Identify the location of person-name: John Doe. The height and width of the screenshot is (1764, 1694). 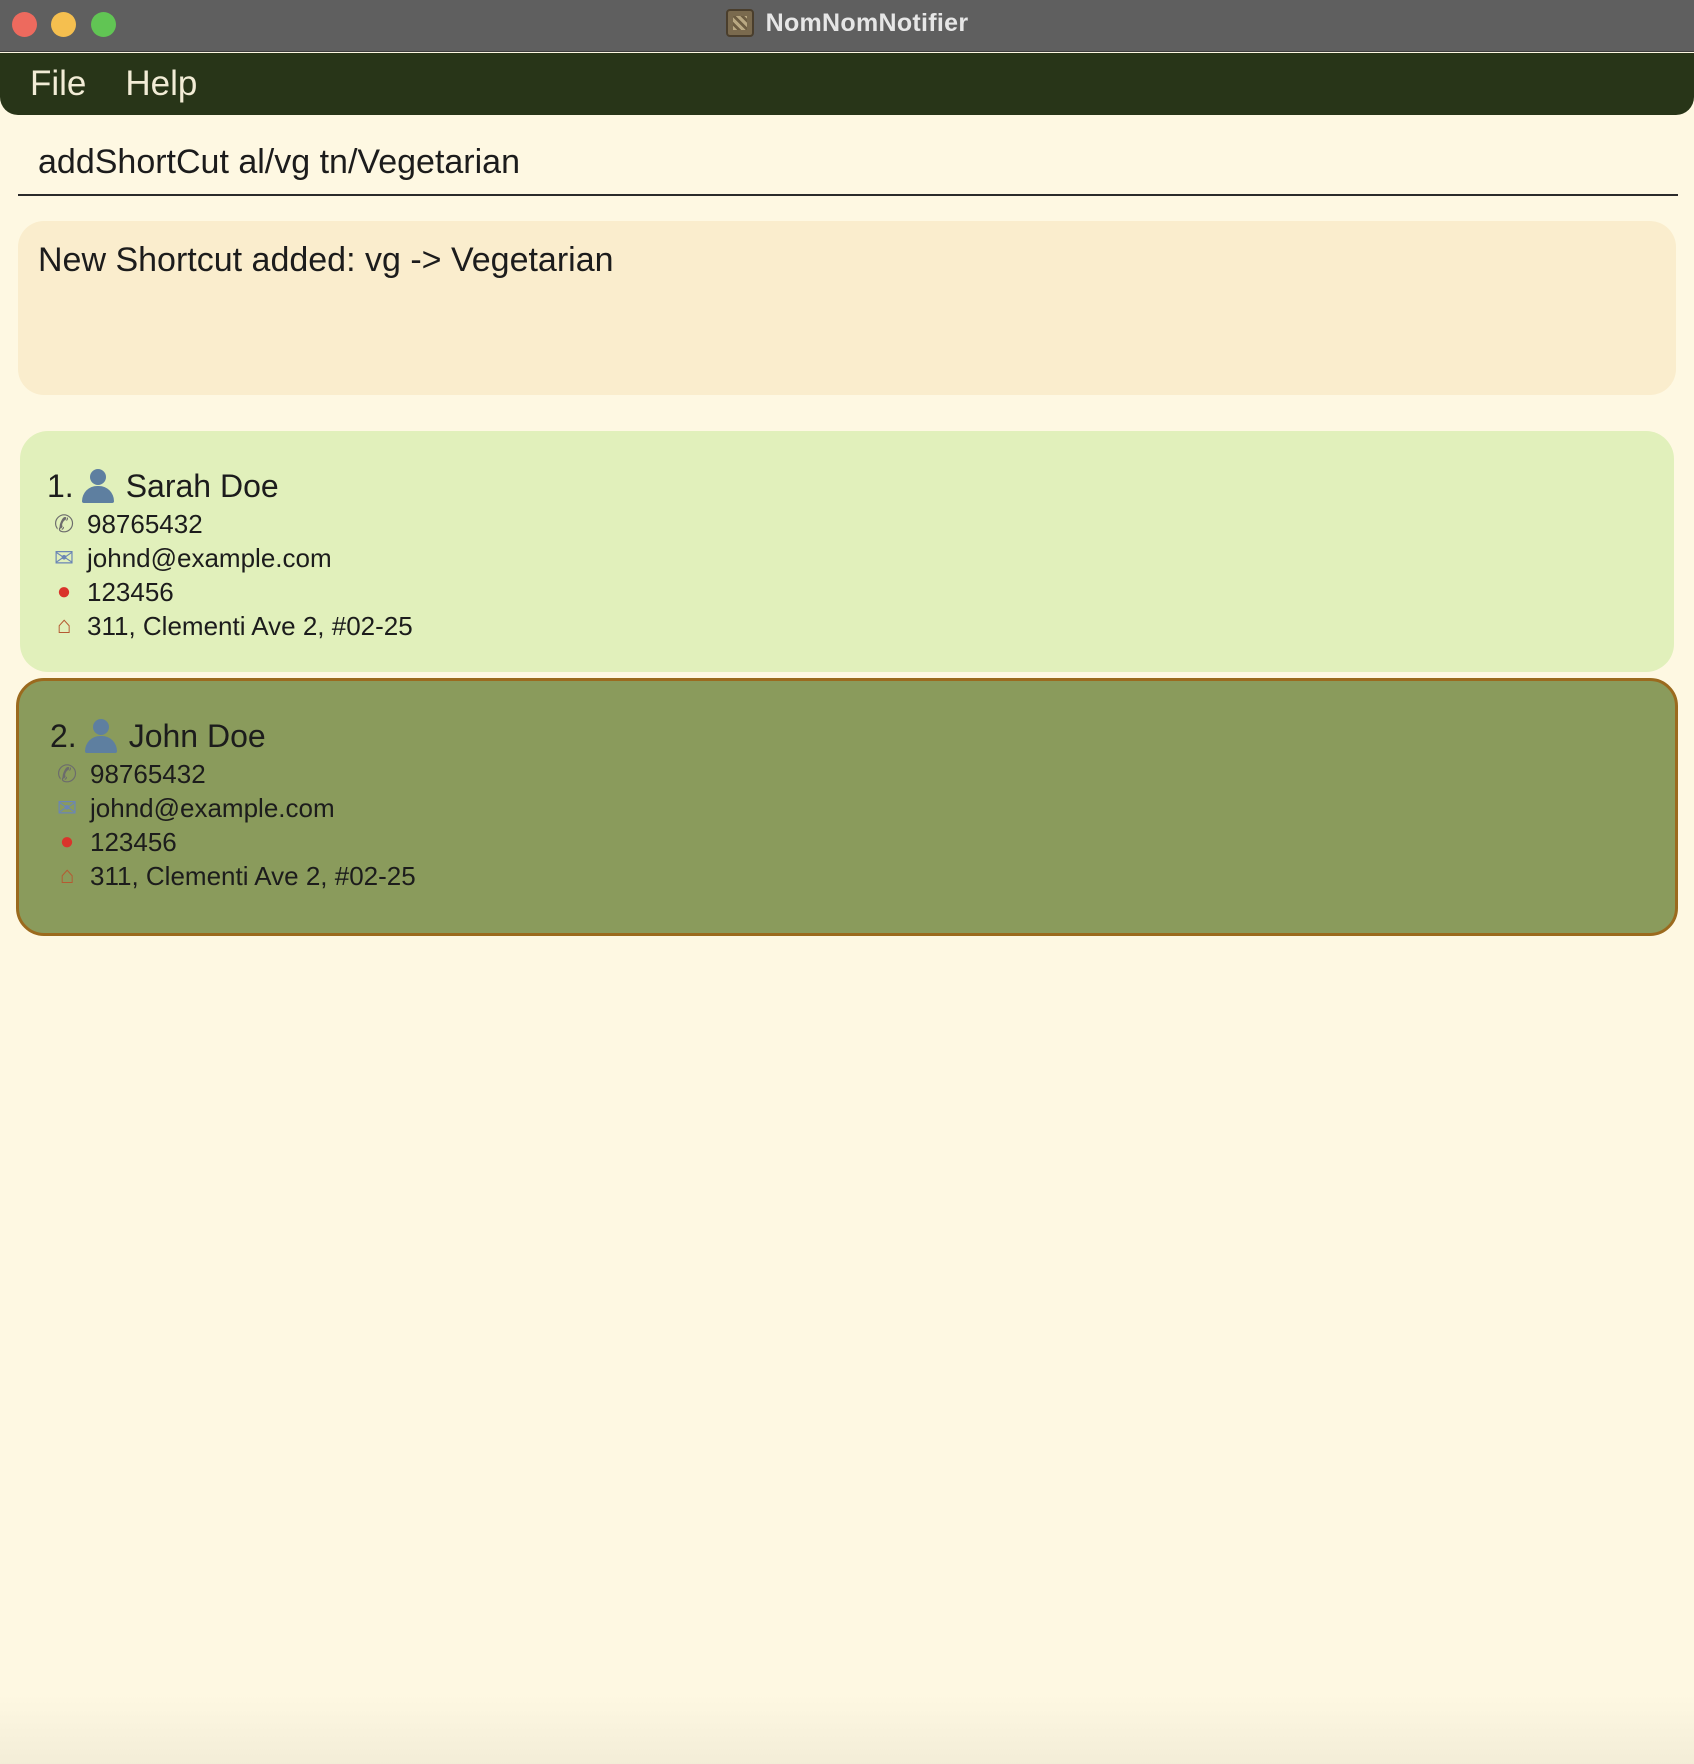
(197, 735).